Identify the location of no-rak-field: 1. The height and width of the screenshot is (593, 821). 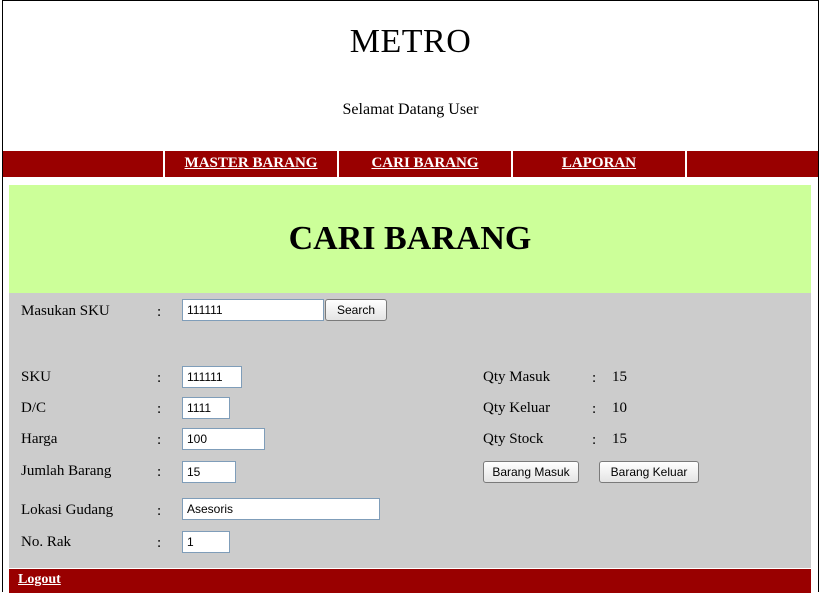
(206, 542).